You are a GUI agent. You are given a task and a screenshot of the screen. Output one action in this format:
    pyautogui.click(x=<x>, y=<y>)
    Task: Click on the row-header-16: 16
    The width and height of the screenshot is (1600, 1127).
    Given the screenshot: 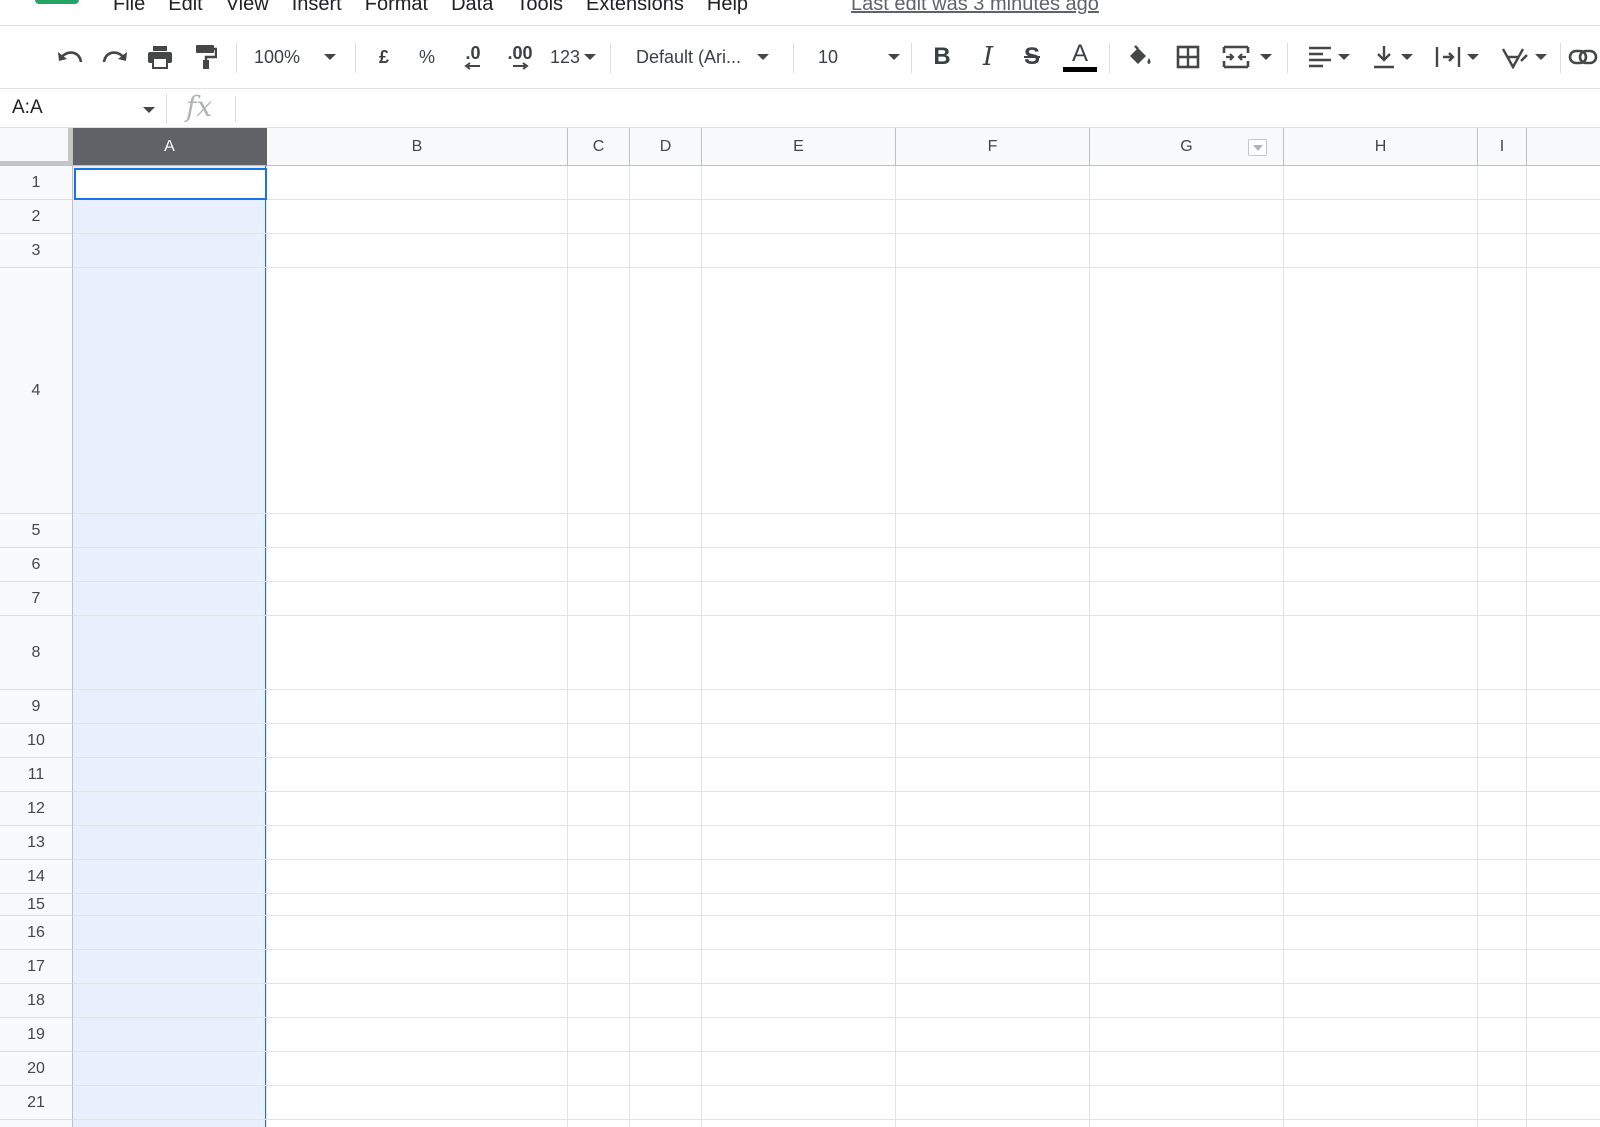 What is the action you would take?
    pyautogui.click(x=36, y=933)
    